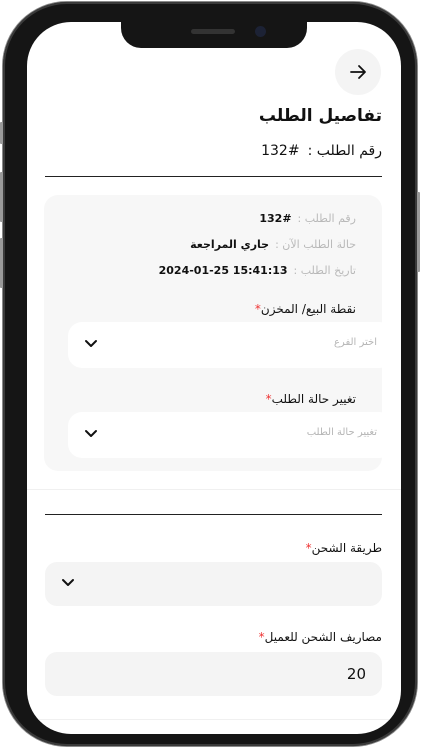 The image size is (422, 750). I want to click on detail-status-label: حالة الطلب الآن :, so click(315, 244).